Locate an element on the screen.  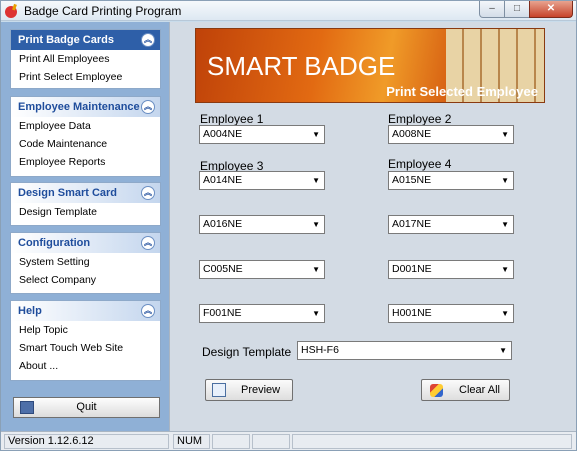
group-header: Help ︽ is located at coordinates (85, 311).